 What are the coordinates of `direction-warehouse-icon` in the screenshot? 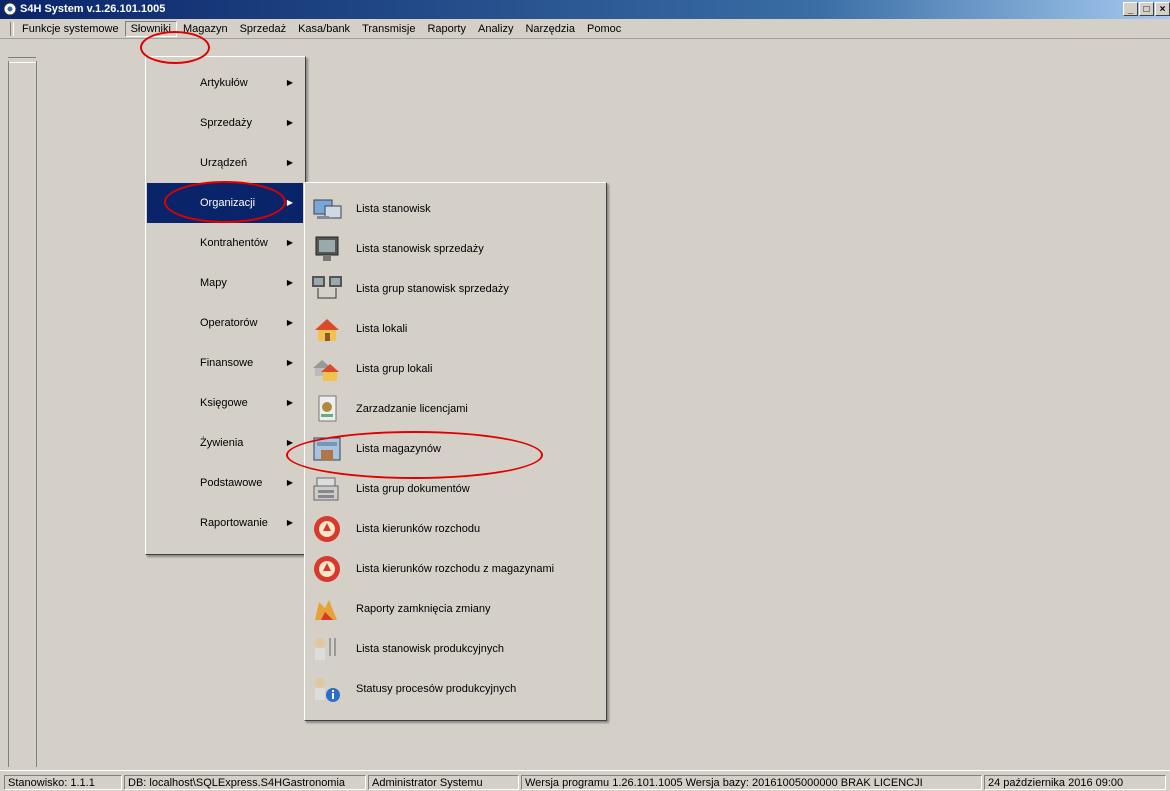 It's located at (327, 569).